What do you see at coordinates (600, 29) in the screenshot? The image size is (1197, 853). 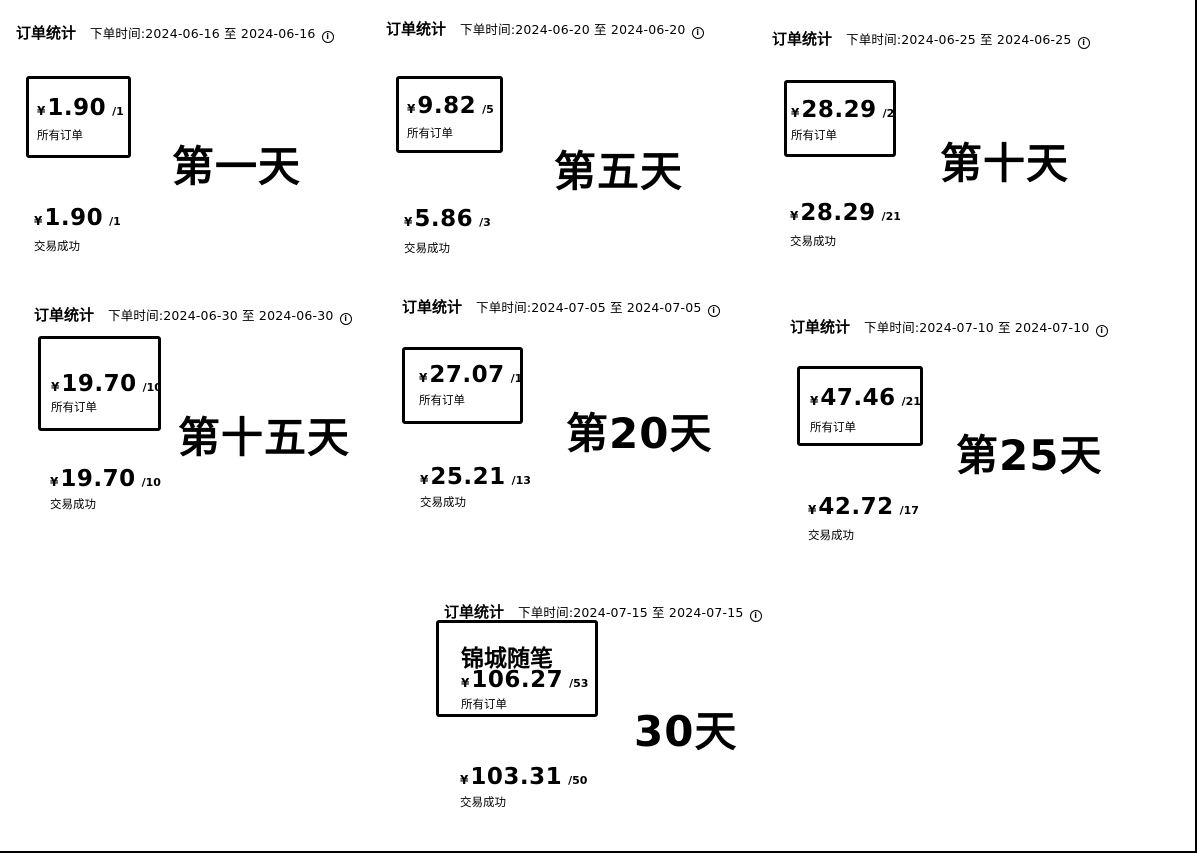 I see `date-range: 2024-06-20 至 2024-06-20` at bounding box center [600, 29].